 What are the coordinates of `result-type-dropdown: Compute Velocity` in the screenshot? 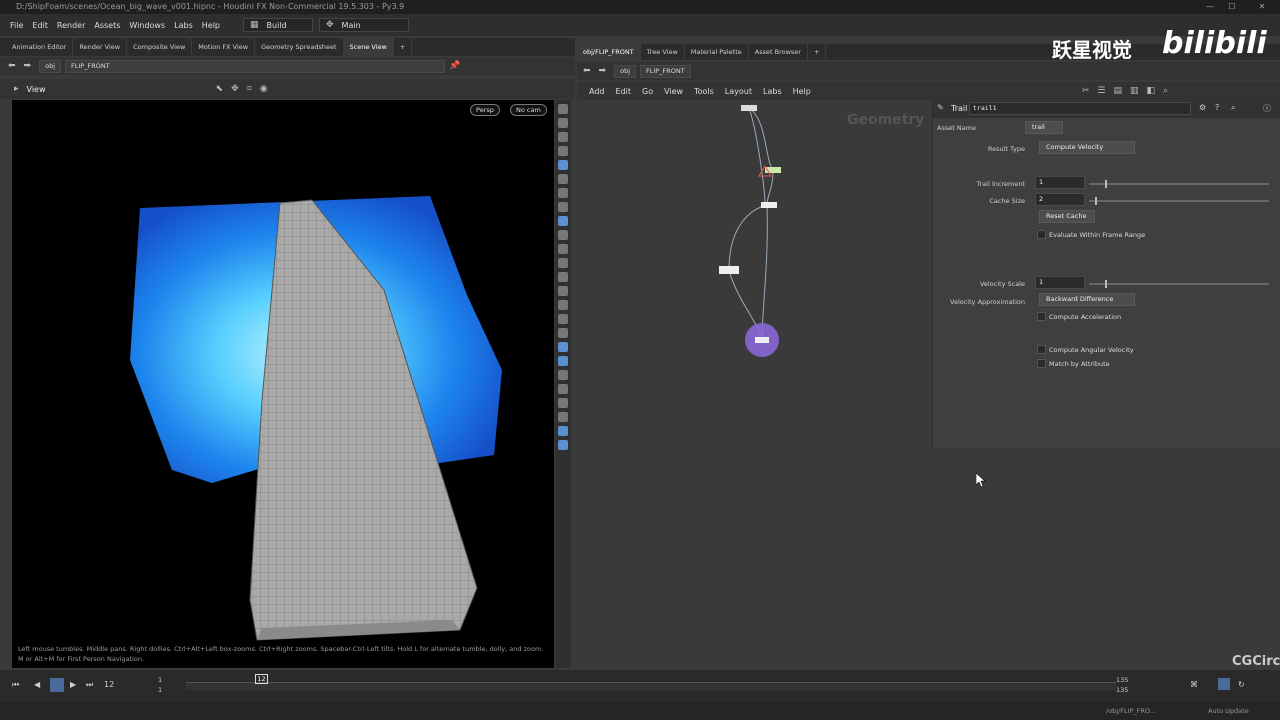 It's located at (1087, 147).